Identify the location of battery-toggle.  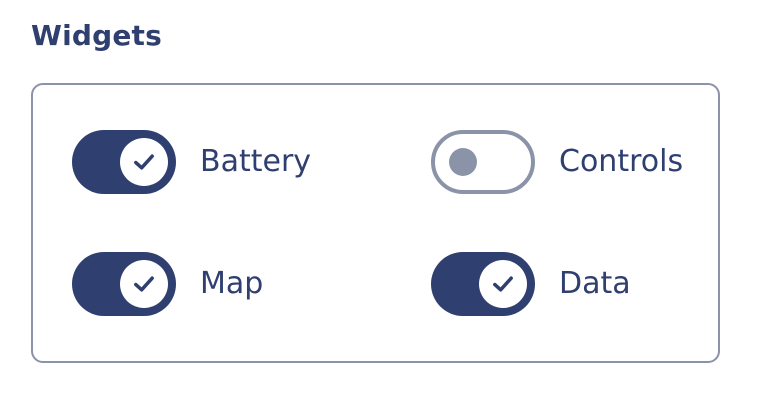
(124, 162).